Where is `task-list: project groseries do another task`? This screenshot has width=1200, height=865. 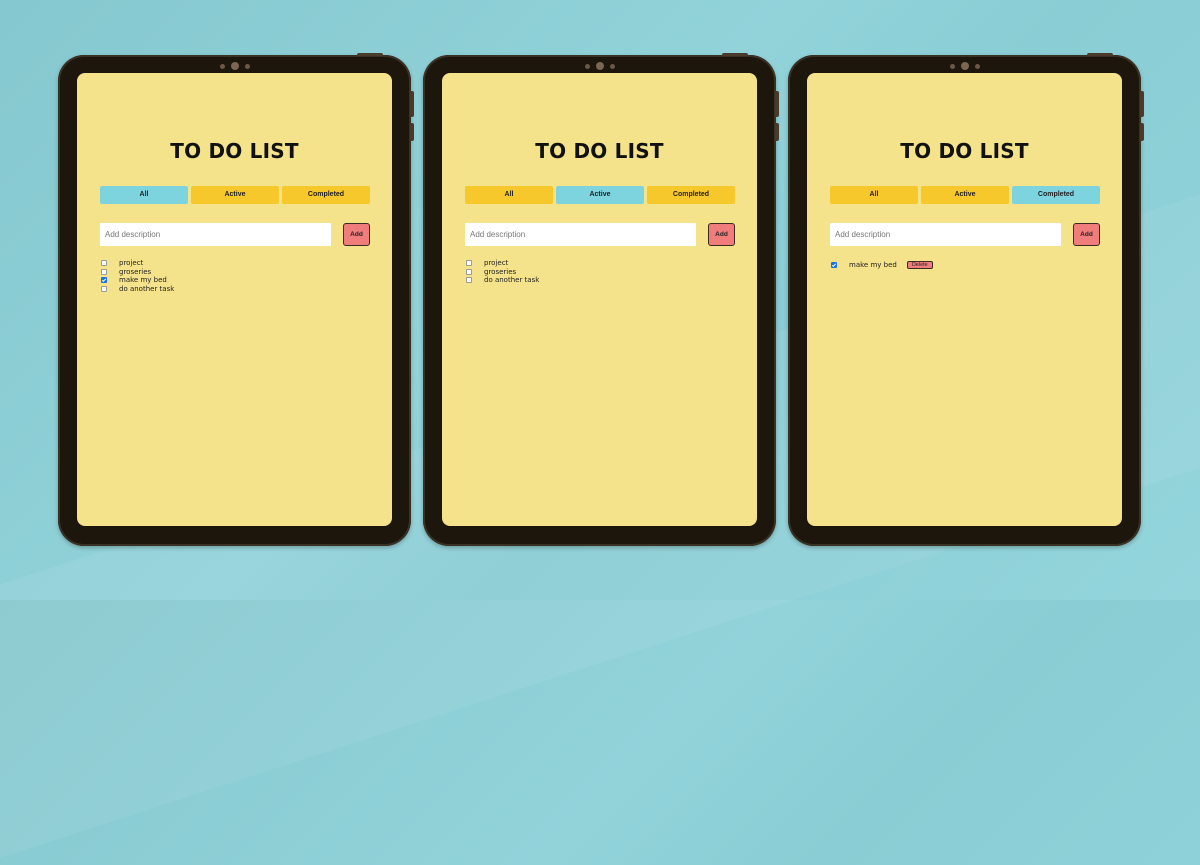
task-list: project groseries do another task is located at coordinates (502, 272).